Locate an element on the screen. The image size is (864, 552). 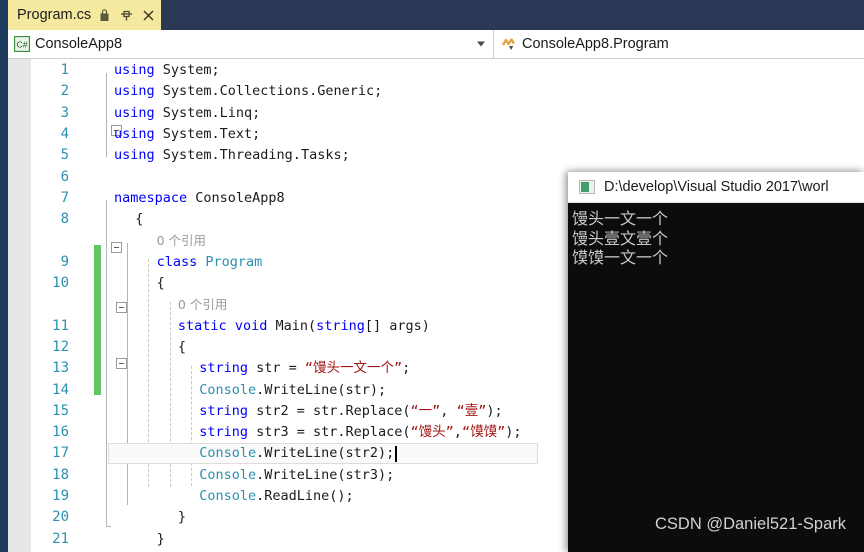
console-output-line: 馍馍一文一个 is located at coordinates (620, 257).